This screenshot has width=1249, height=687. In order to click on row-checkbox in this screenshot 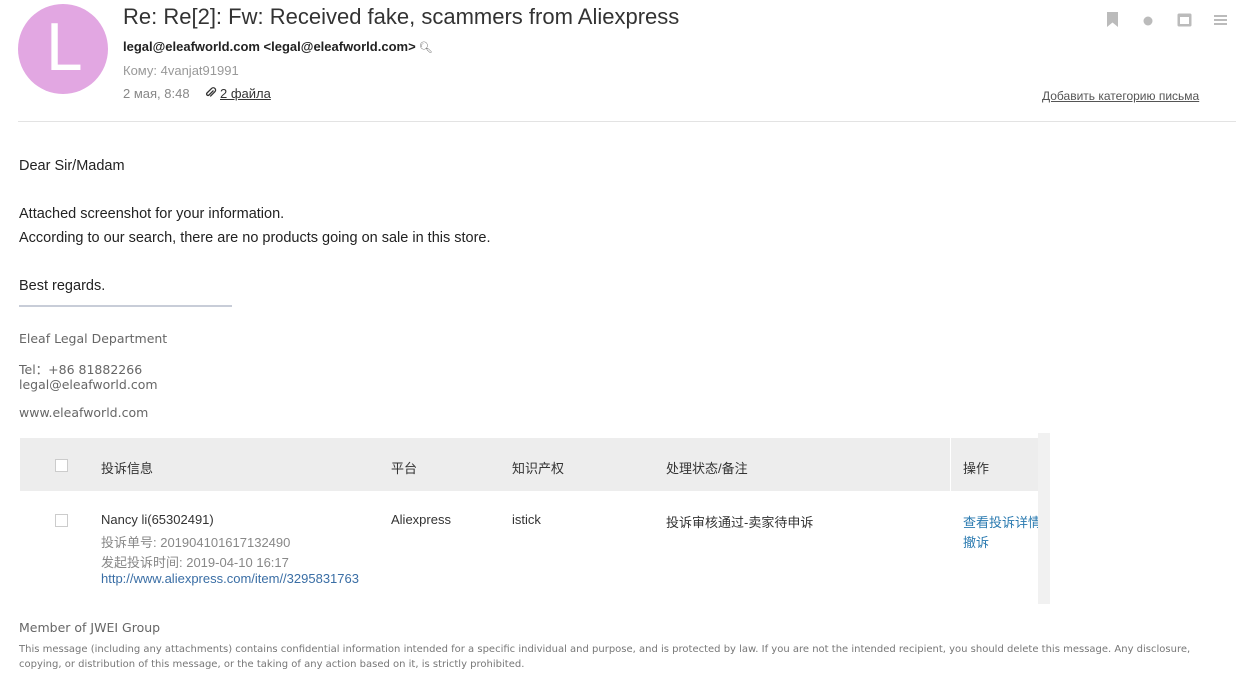, I will do `click(61, 520)`.